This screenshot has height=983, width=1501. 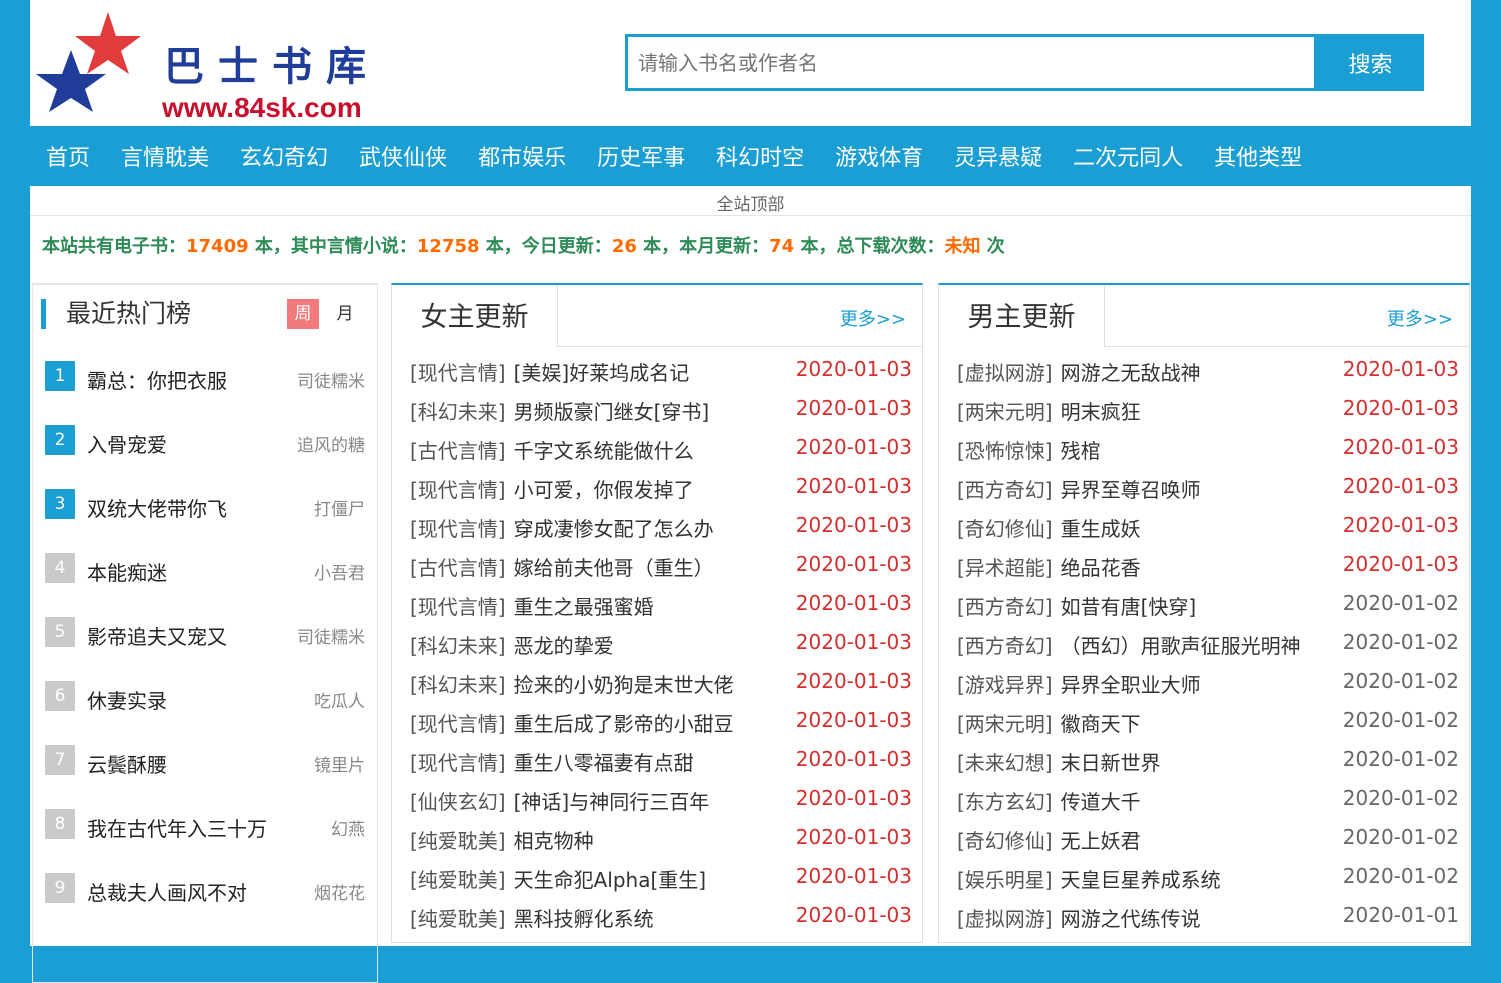 What do you see at coordinates (205, 569) in the screenshot?
I see `hot-list-item: 4 本能痴迷 小吾君` at bounding box center [205, 569].